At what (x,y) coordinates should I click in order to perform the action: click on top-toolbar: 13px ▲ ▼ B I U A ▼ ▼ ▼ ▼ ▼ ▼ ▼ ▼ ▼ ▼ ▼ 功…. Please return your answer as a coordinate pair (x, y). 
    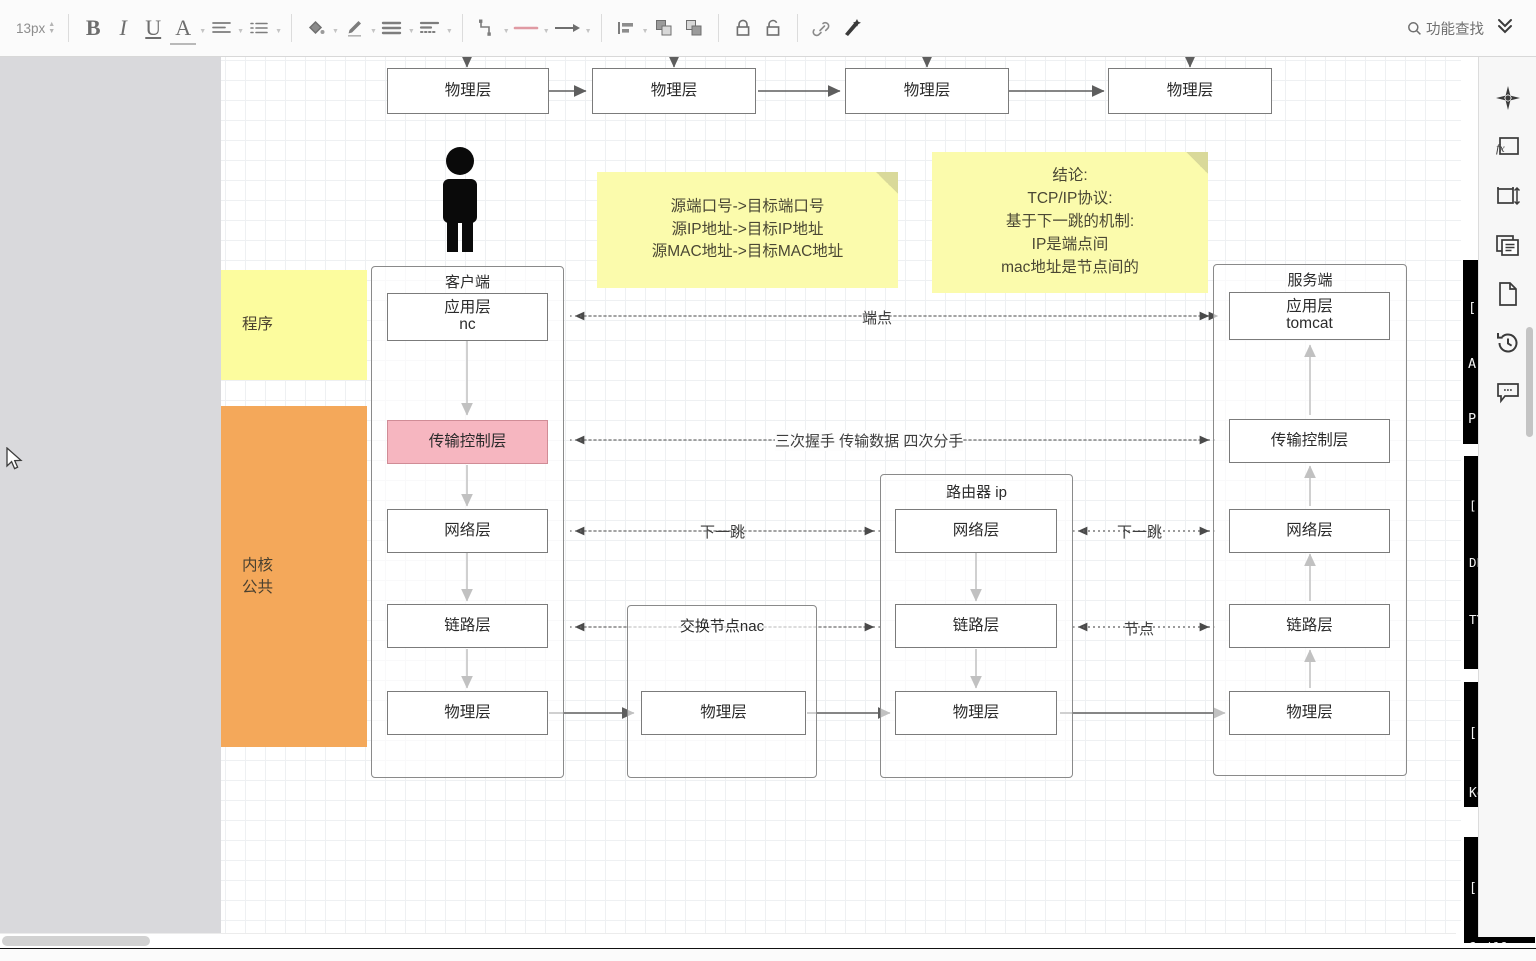
    Looking at the image, I should click on (768, 28).